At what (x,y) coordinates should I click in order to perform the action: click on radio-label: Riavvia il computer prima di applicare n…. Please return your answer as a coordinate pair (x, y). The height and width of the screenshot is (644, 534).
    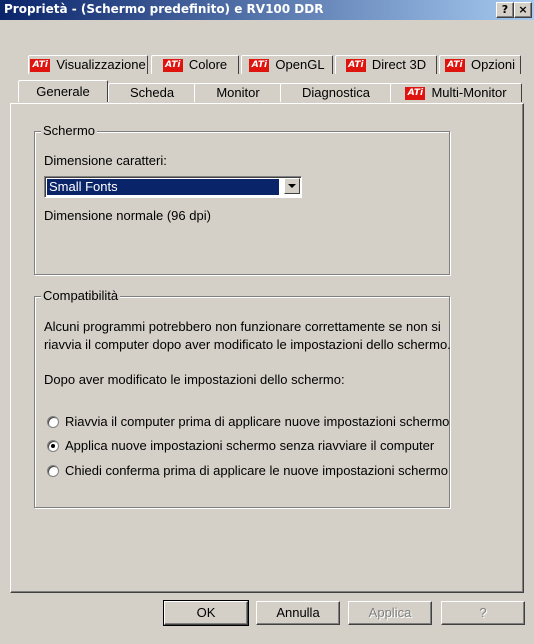
    Looking at the image, I should click on (257, 421).